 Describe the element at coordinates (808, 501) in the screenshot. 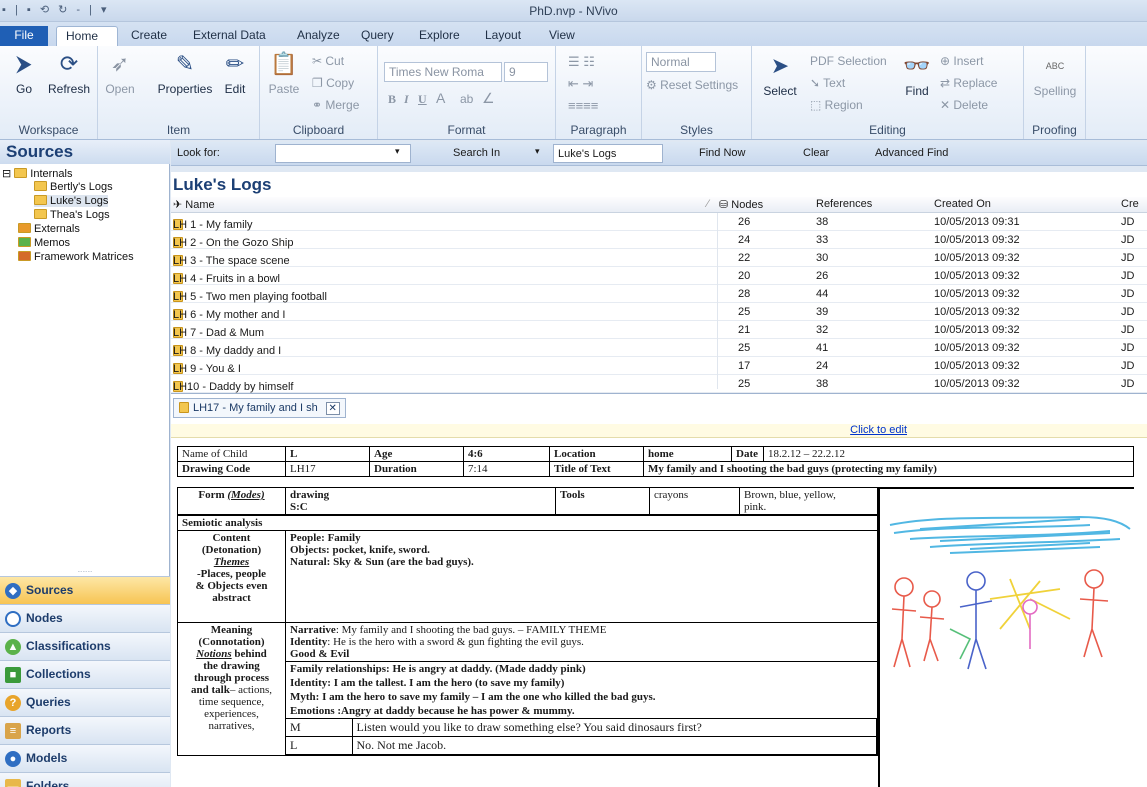

I see `colours-value: Brown, blue, yellow, pink.` at that location.